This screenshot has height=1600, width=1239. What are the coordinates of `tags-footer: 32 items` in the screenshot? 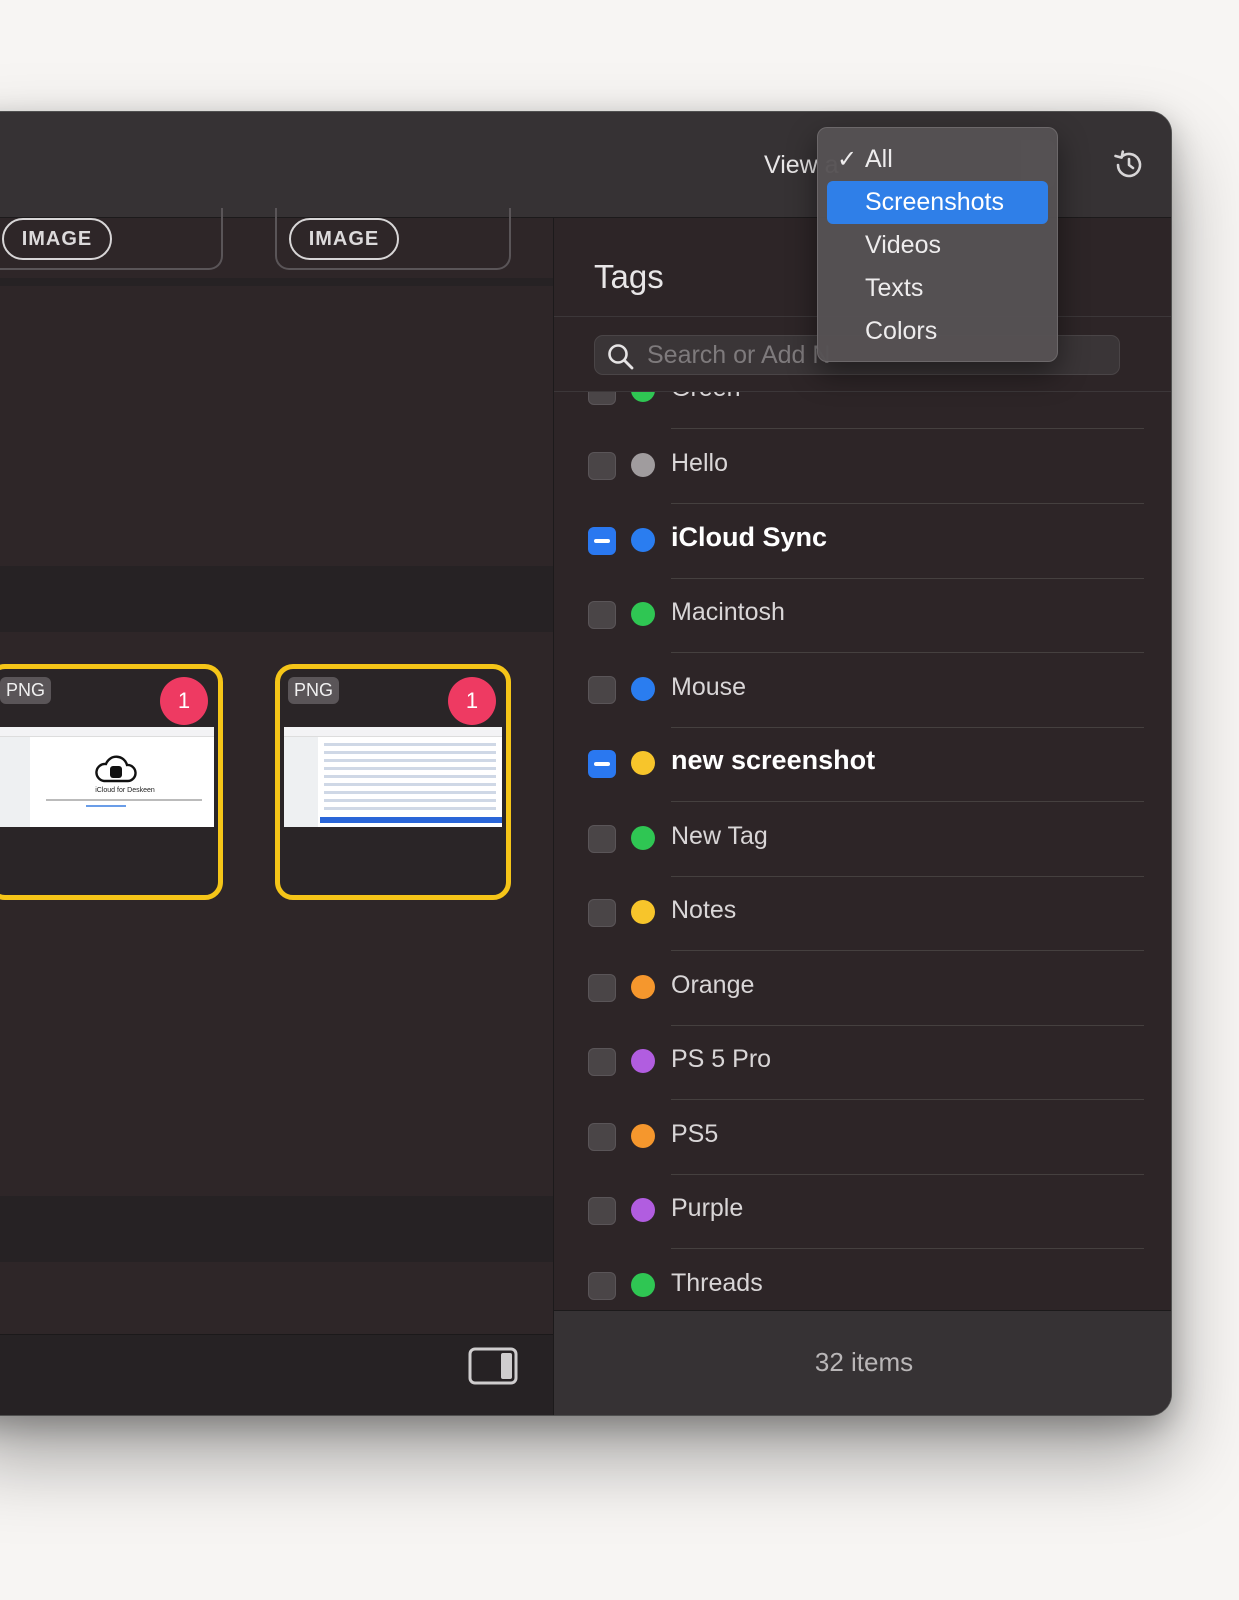 It's located at (862, 1362).